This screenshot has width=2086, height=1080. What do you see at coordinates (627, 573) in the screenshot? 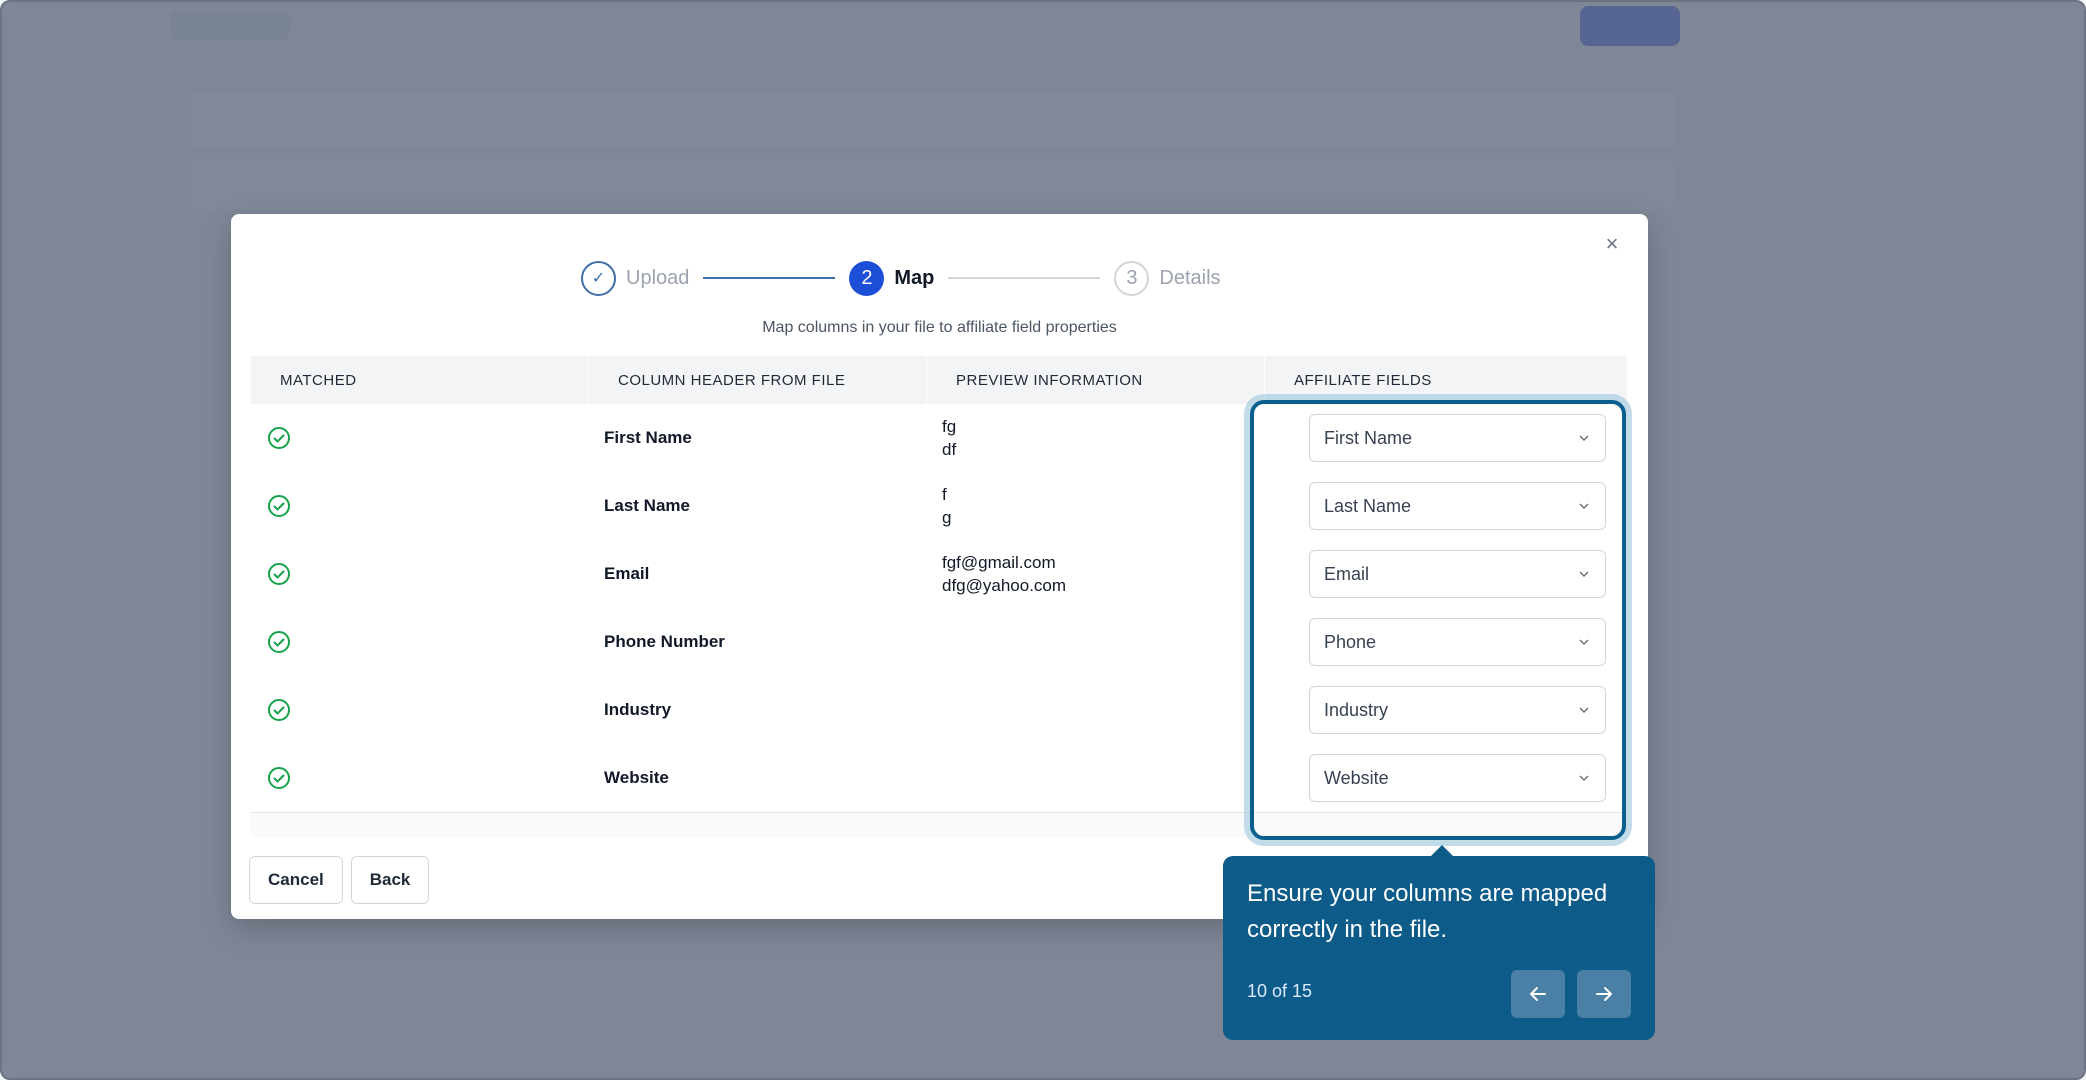
I see `column-header-cell: Email` at bounding box center [627, 573].